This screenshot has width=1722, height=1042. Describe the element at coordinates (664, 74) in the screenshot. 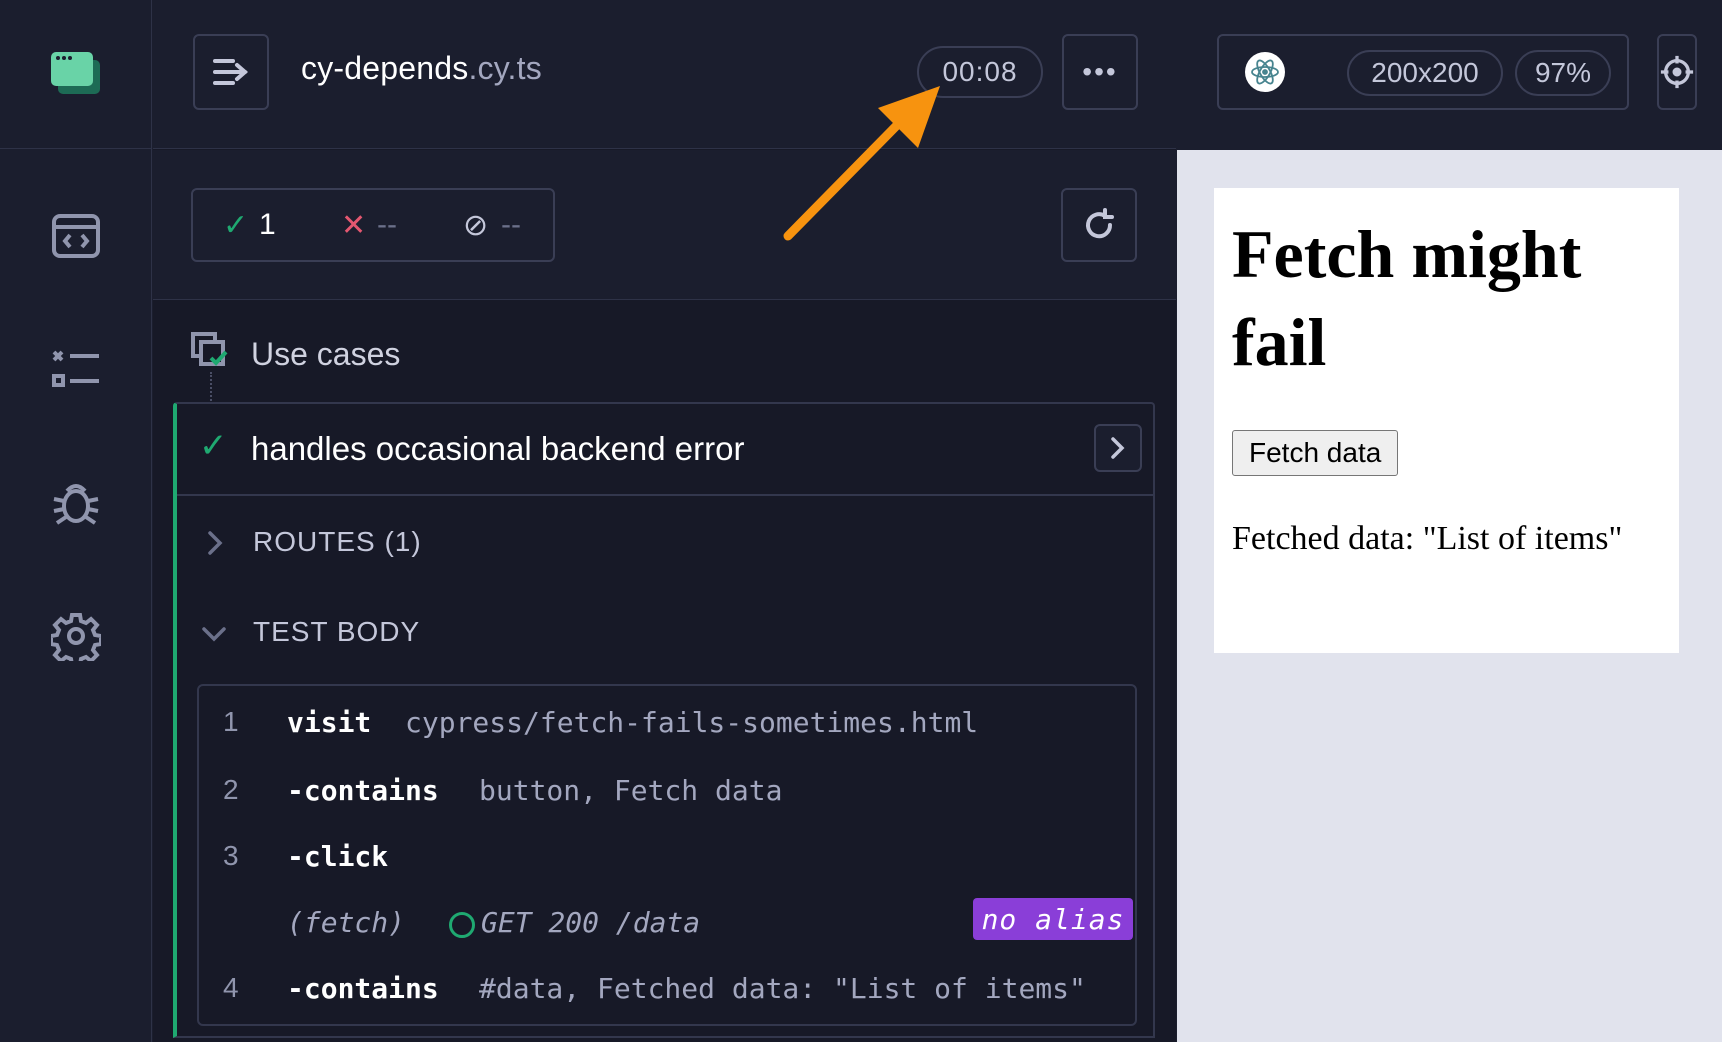

I see `reporter-header: cy-depends.cy.ts 00:08 •••` at that location.